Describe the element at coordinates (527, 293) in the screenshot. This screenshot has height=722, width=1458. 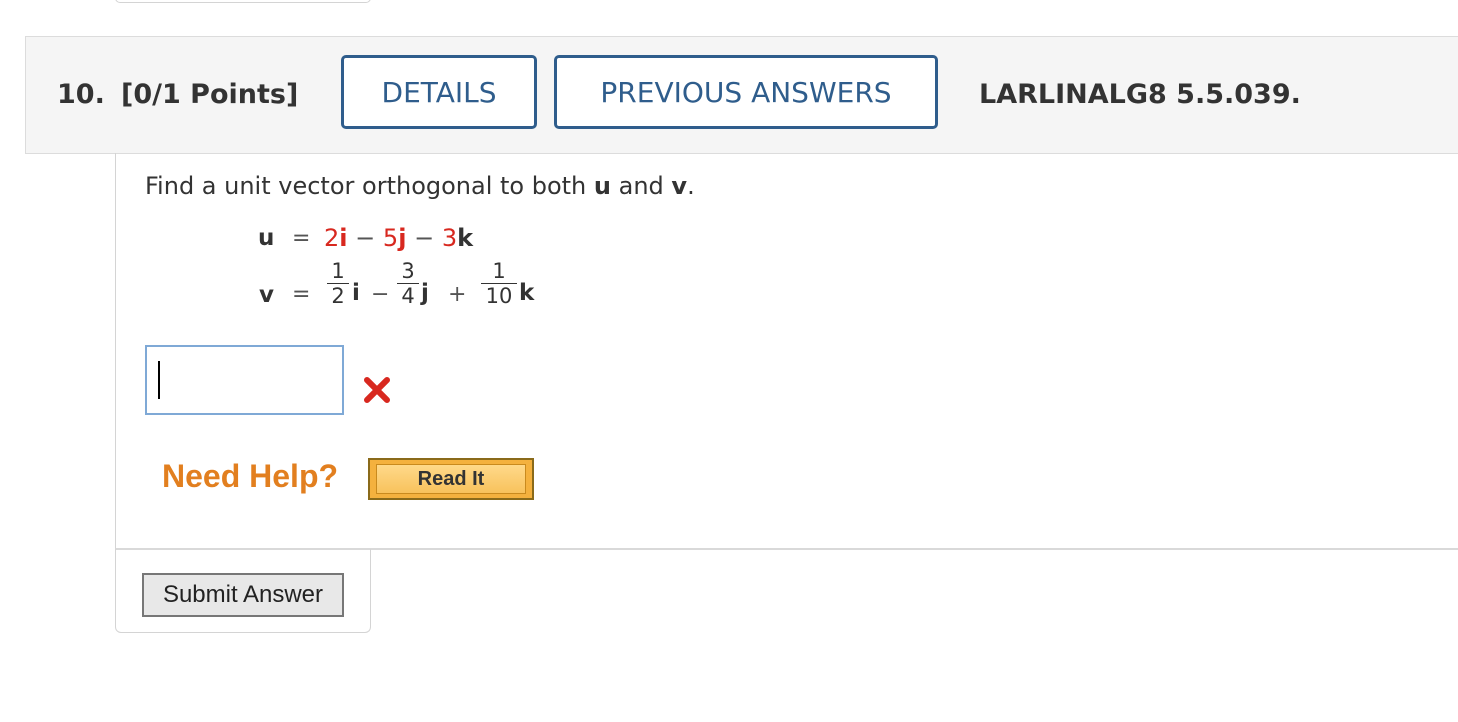
I see `v-k-unit: k` at that location.